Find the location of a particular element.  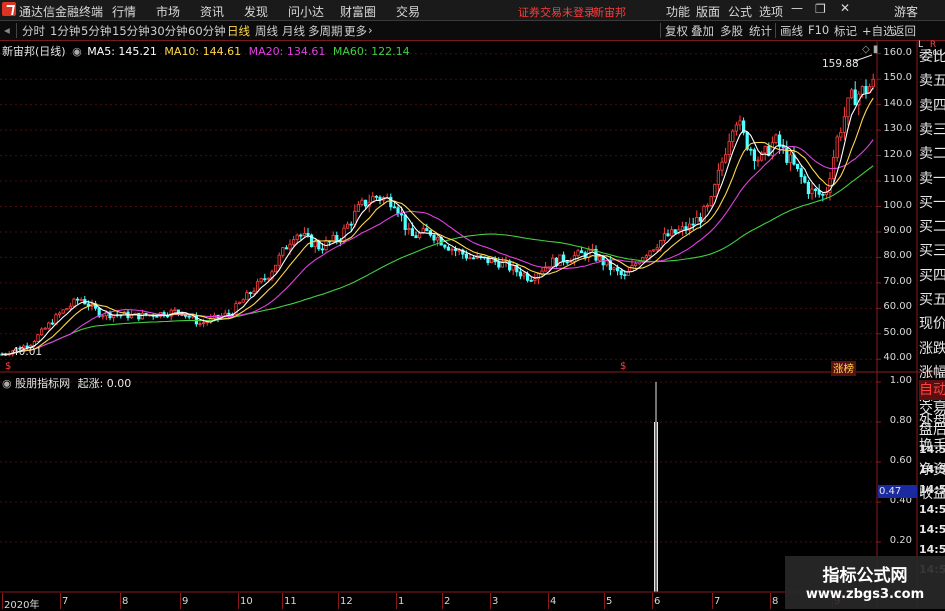

menu-item-banmian: 版面 is located at coordinates (708, 11).